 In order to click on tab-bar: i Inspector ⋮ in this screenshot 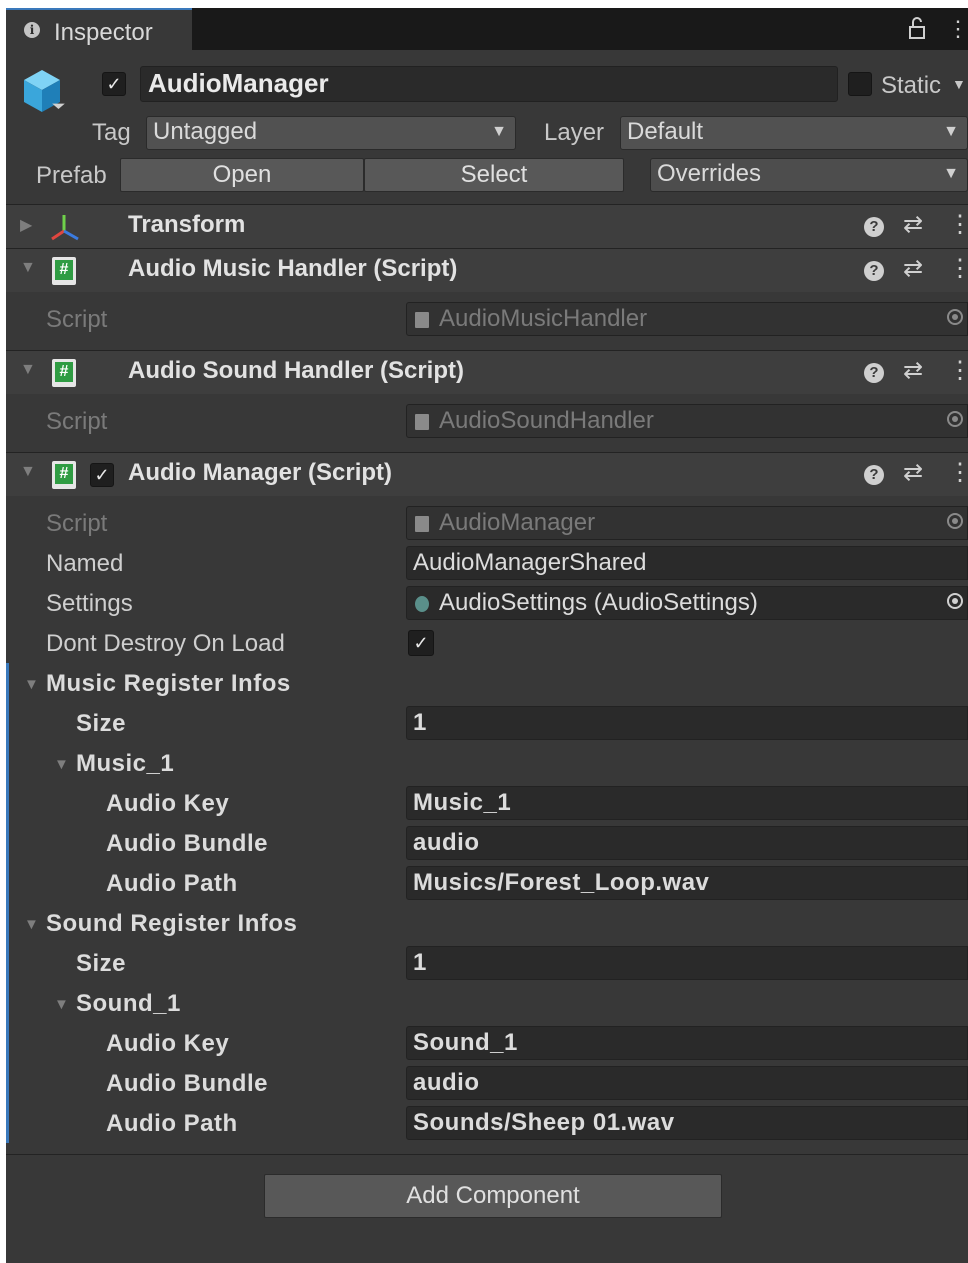, I will do `click(487, 29)`.